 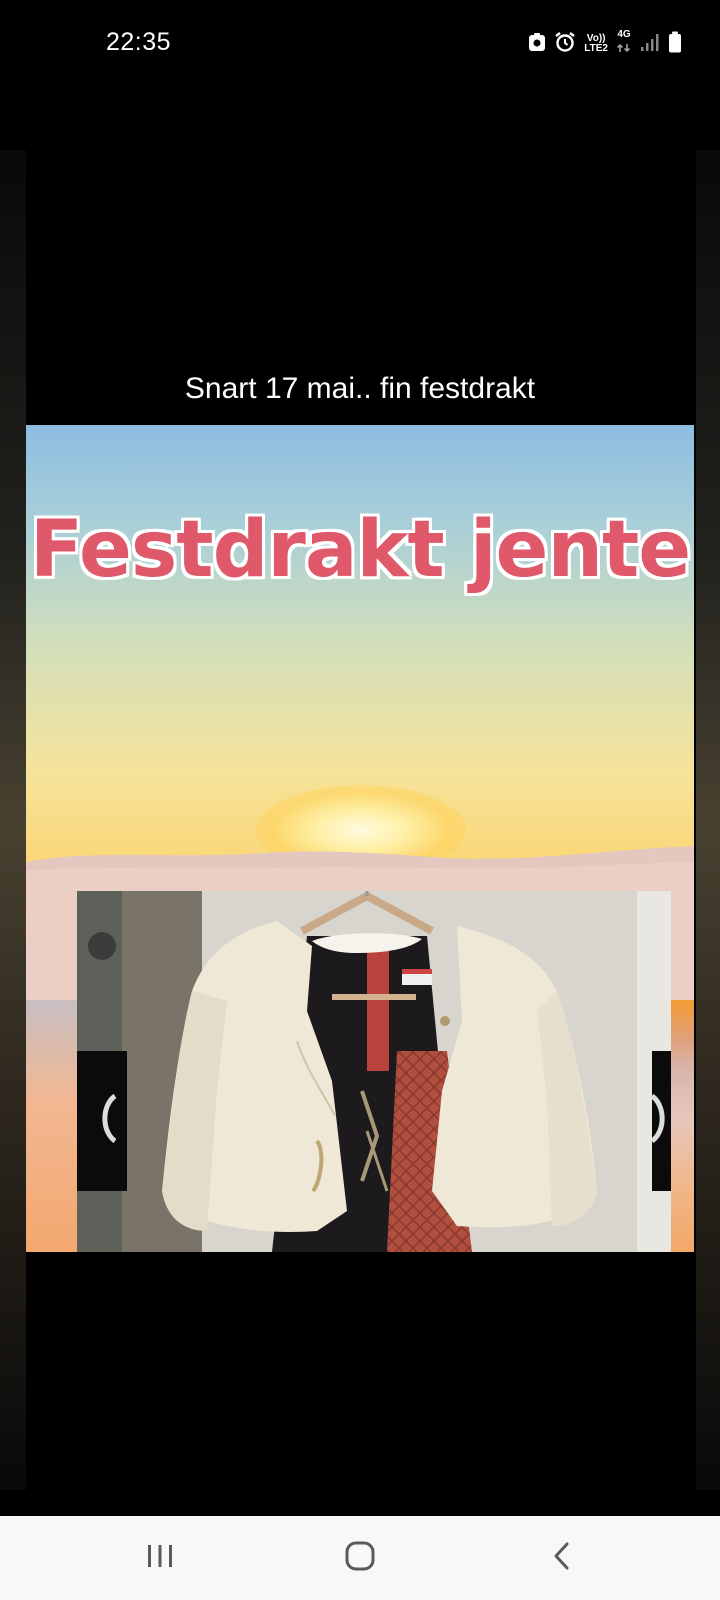 I want to click on status-icons: Vo)) LTE2 4G, so click(x=605, y=44).